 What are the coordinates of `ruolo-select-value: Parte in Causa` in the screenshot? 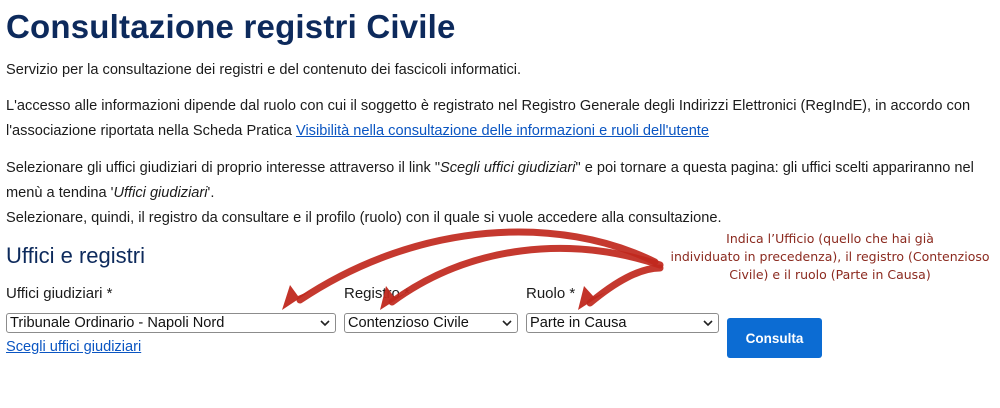 It's located at (578, 323).